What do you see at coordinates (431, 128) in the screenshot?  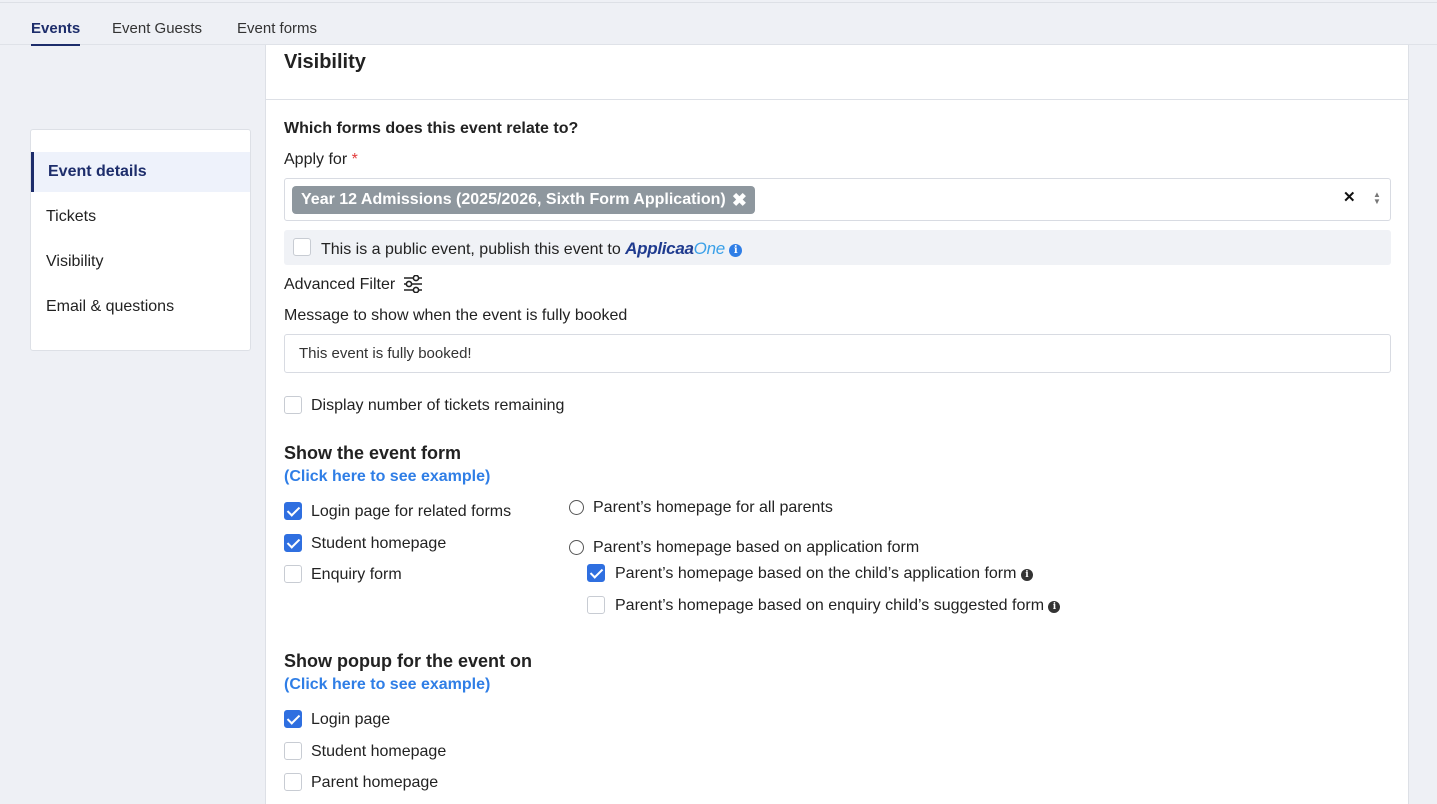 I see `forms-question: Which forms does this event relate to?` at bounding box center [431, 128].